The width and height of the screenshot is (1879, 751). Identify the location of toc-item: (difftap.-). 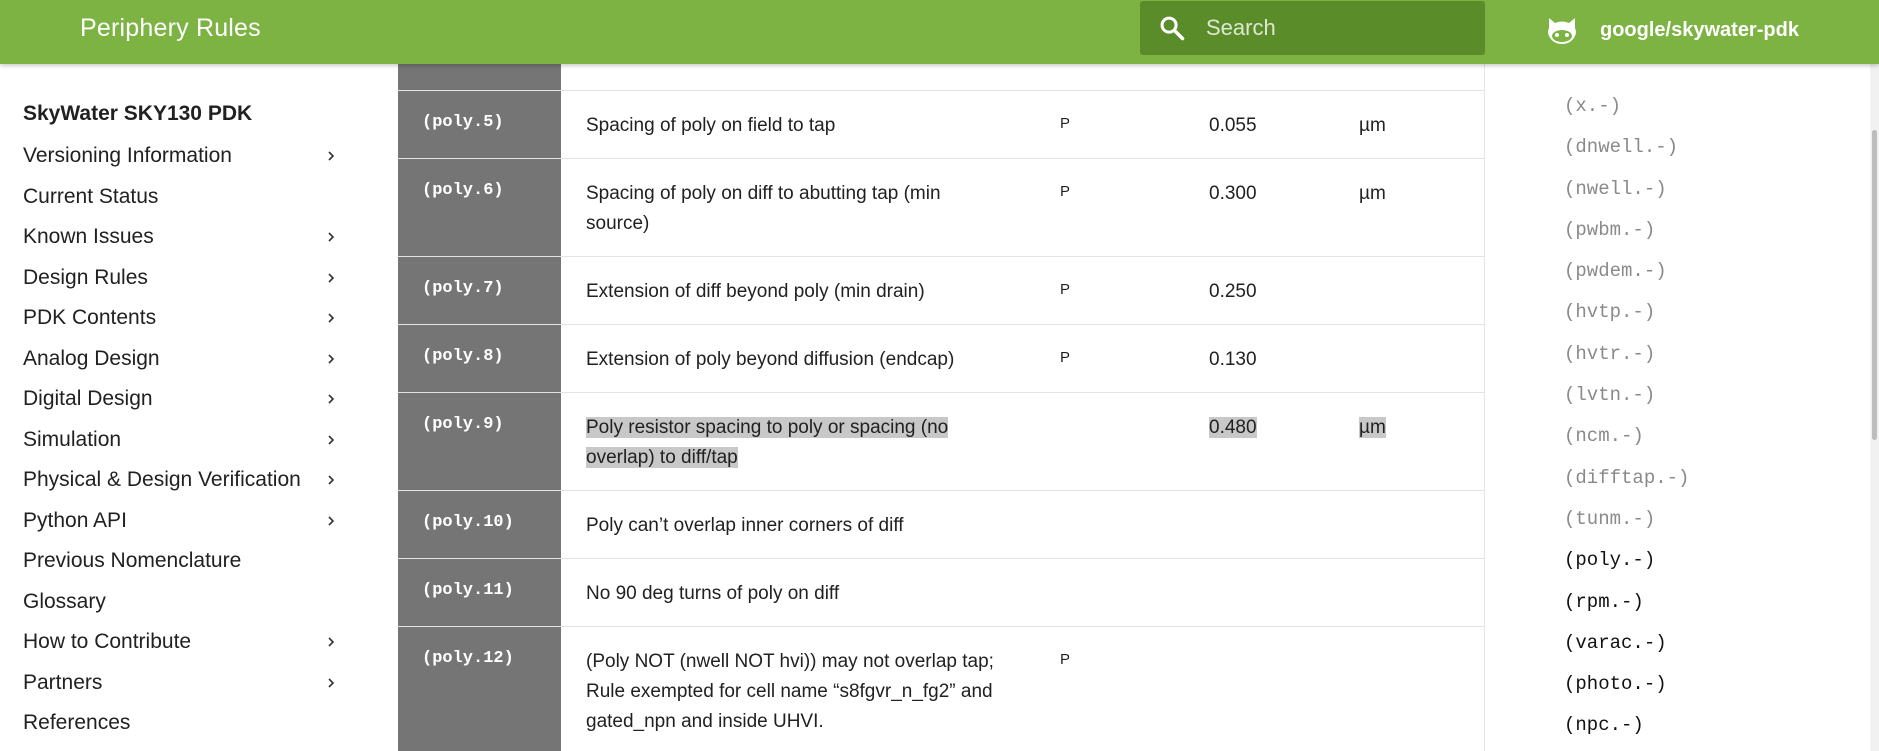
(1626, 478).